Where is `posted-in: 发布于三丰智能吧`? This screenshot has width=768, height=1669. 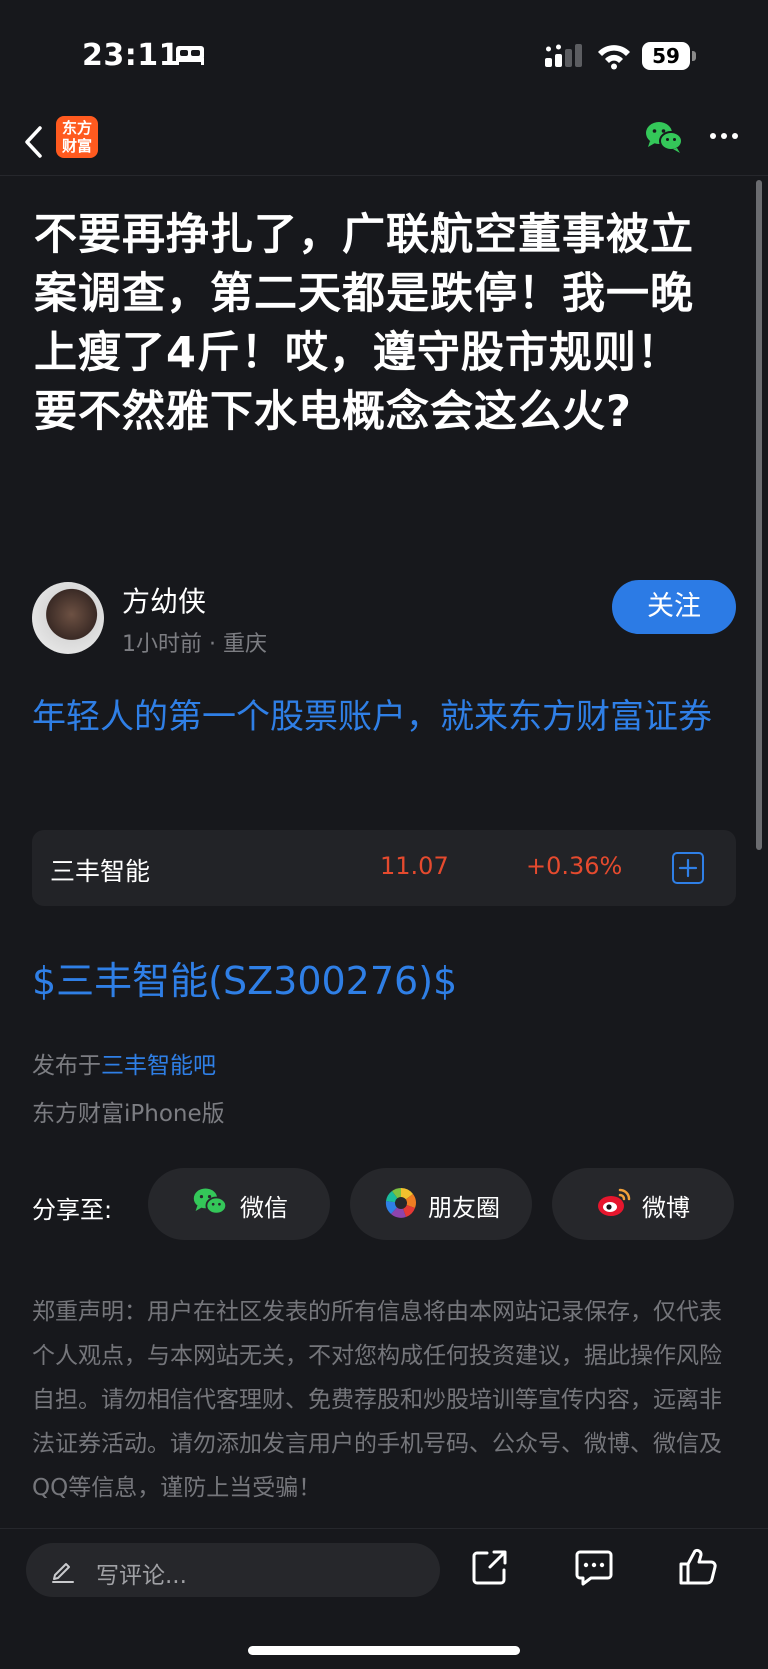 posted-in: 发布于三丰智能吧 is located at coordinates (124, 1063).